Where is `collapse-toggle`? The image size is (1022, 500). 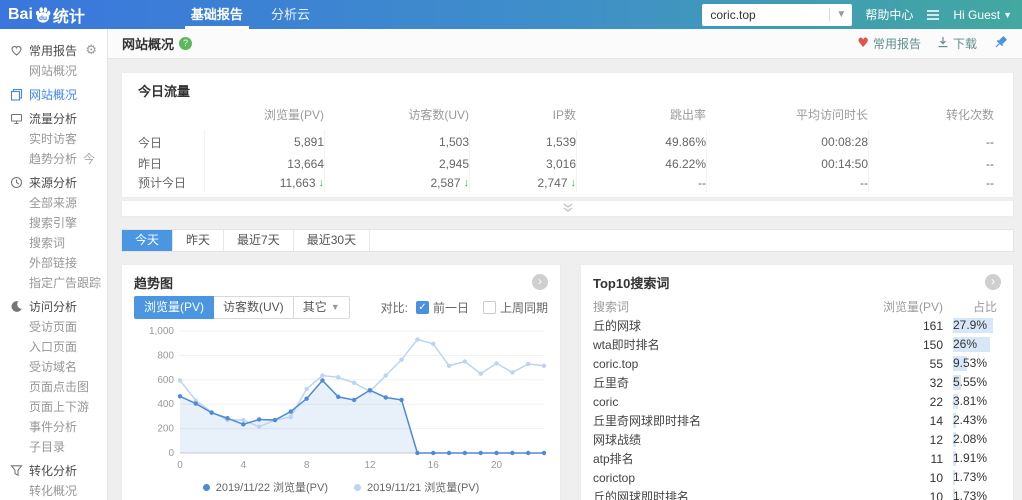 collapse-toggle is located at coordinates (567, 208).